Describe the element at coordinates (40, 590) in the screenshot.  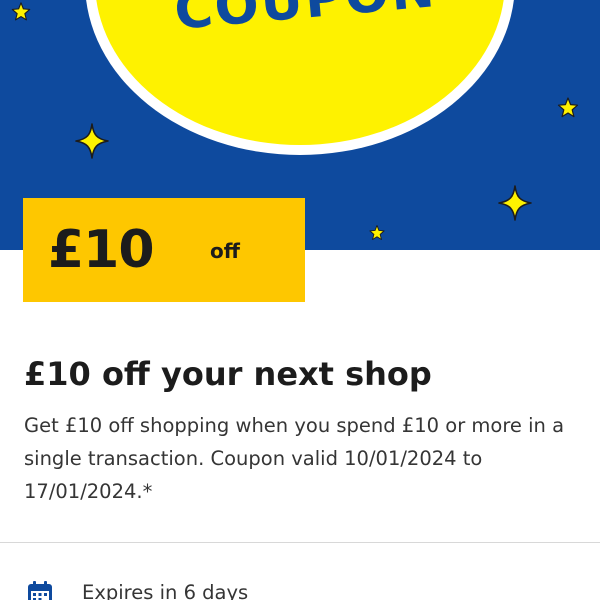
I see `calendar-icon` at that location.